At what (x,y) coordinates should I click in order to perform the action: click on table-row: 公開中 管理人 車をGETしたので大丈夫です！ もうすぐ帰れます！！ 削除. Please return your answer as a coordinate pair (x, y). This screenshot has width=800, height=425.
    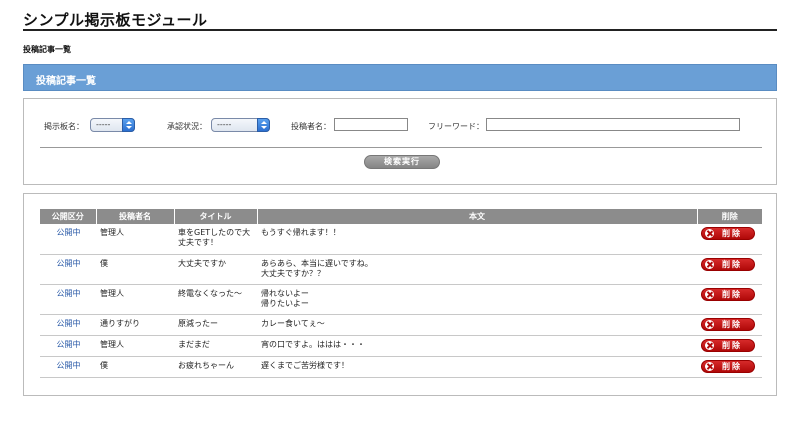
    Looking at the image, I should click on (401, 239).